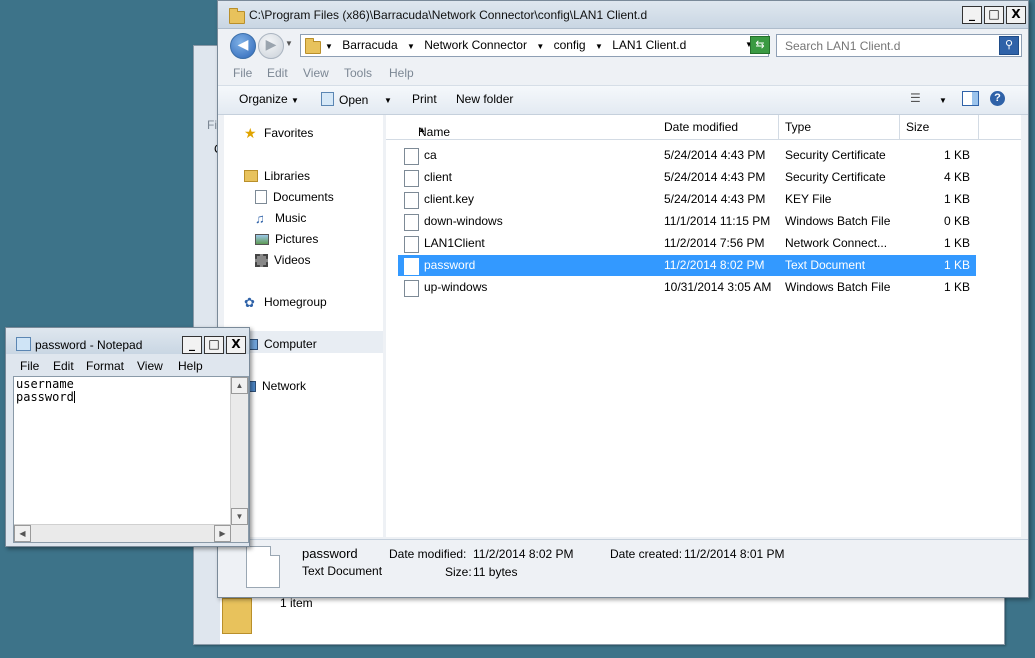 This screenshot has height=658, width=1035. What do you see at coordinates (424, 99) in the screenshot?
I see `print-button: Print` at bounding box center [424, 99].